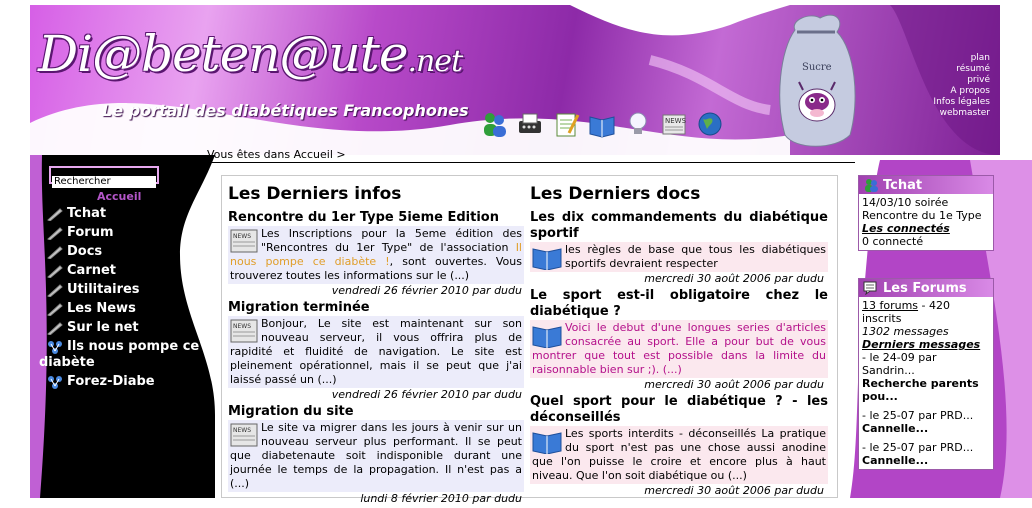 The height and width of the screenshot is (508, 1032). I want to click on notepad-icon, so click(566, 124).